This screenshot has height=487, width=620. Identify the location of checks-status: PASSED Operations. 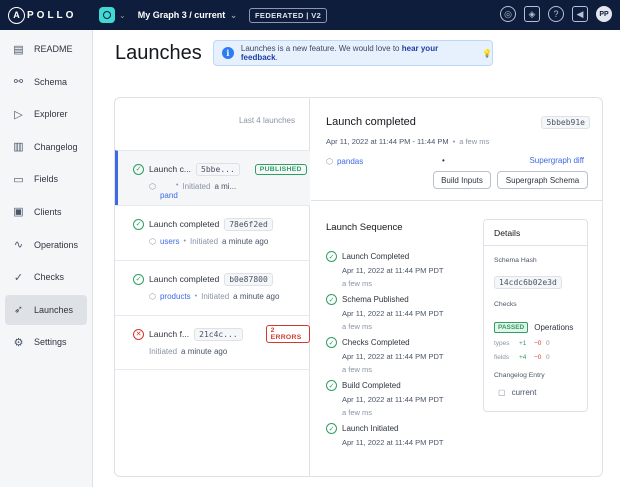
(533, 327).